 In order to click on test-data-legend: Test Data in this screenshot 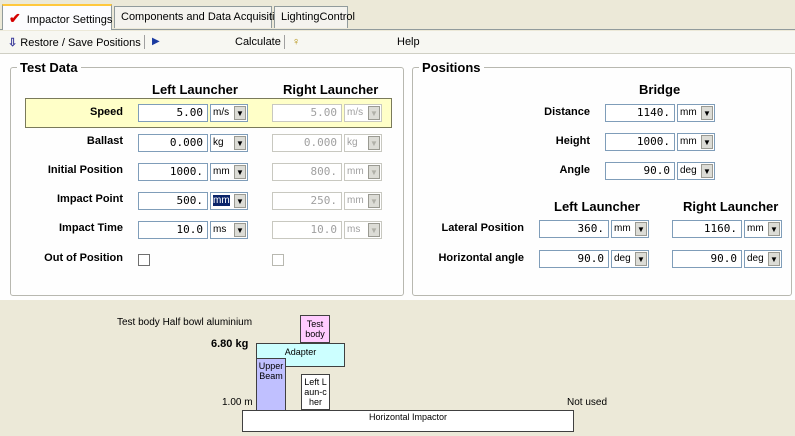, I will do `click(49, 67)`.